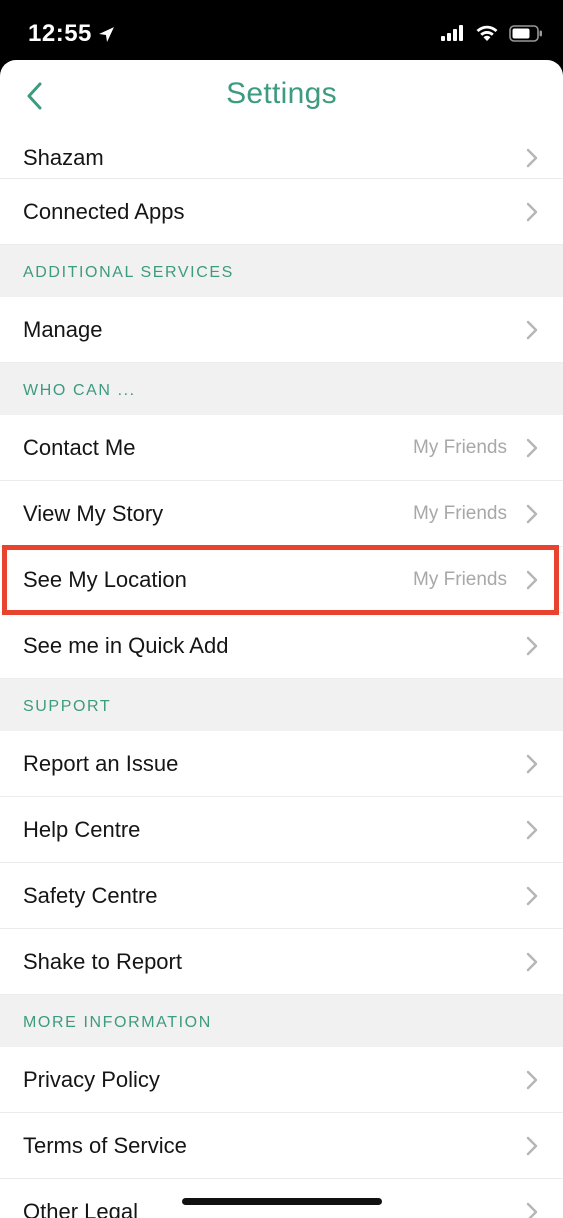 The image size is (563, 1218). I want to click on list-item-label: Shazam, so click(63, 157).